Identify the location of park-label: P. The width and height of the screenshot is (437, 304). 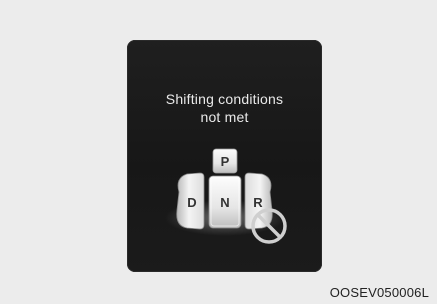
(225, 161).